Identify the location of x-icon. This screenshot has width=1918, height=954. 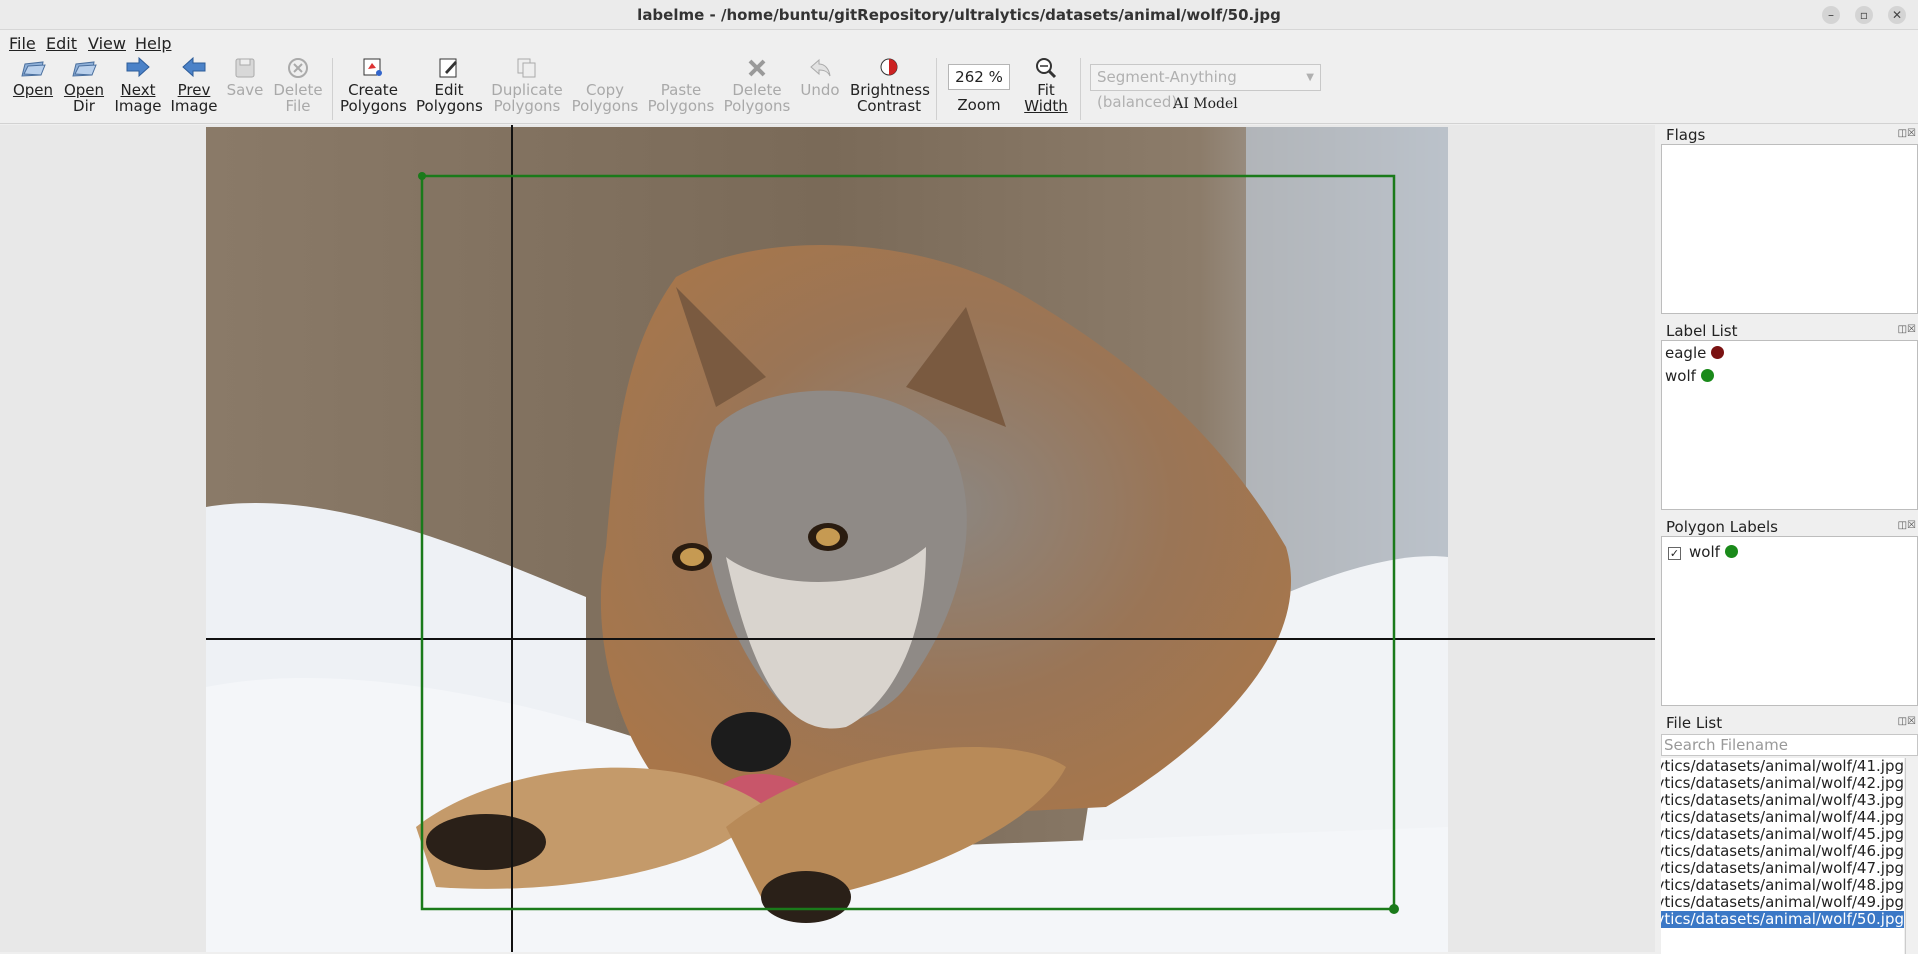
(757, 69).